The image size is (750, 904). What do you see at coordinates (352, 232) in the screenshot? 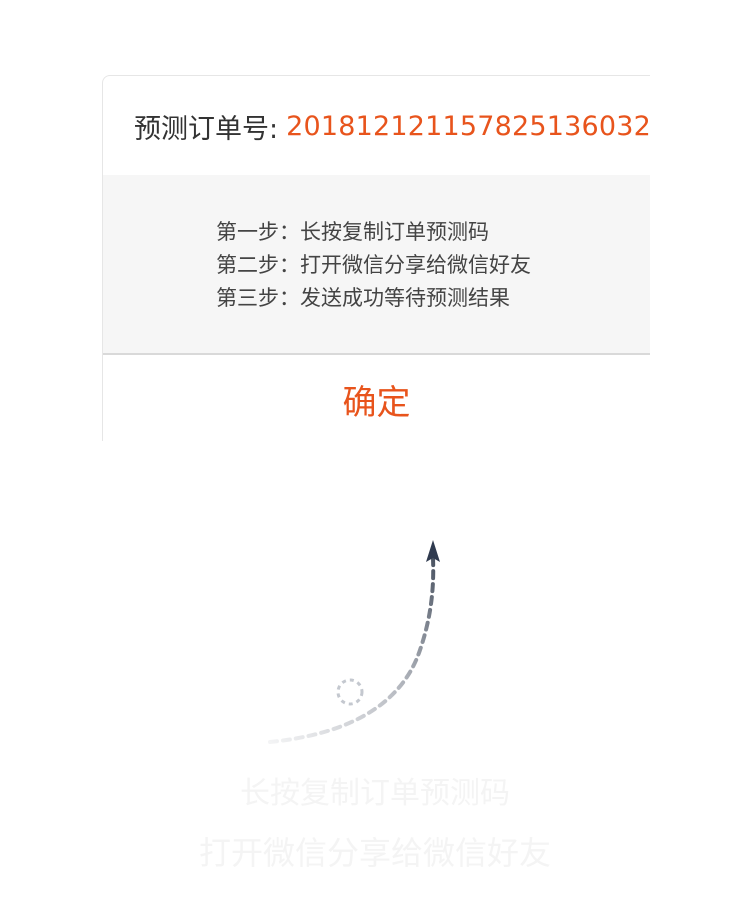
I see `step-1-text: 第一步：长按复制订单预测码` at bounding box center [352, 232].